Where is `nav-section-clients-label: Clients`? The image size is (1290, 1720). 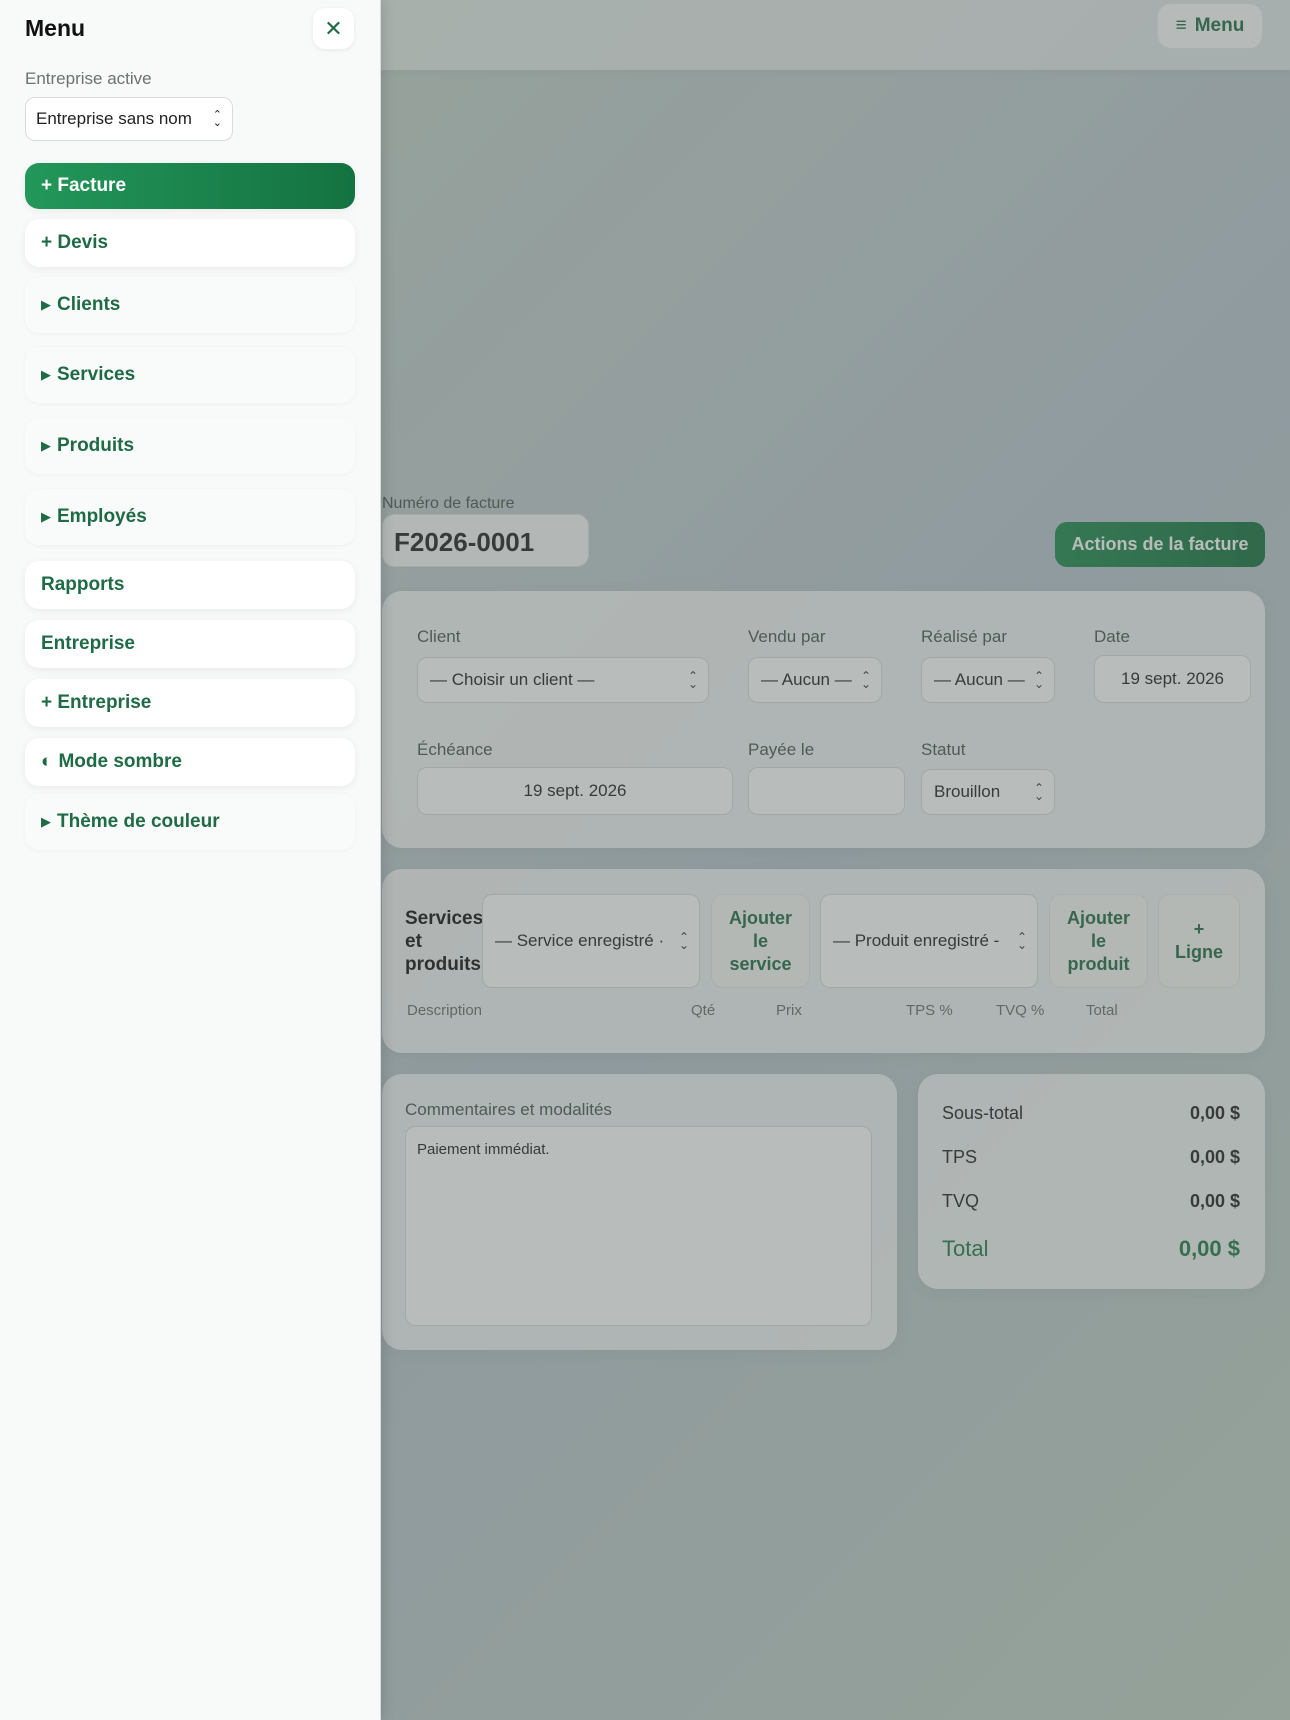 nav-section-clients-label: Clients is located at coordinates (89, 304).